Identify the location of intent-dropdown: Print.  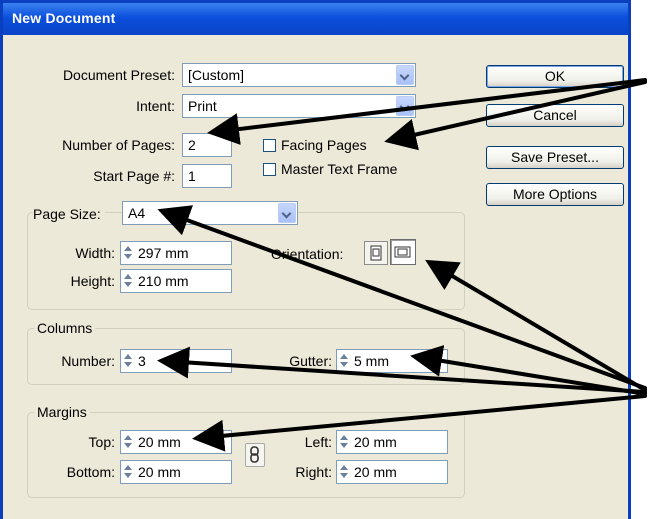
(299, 106).